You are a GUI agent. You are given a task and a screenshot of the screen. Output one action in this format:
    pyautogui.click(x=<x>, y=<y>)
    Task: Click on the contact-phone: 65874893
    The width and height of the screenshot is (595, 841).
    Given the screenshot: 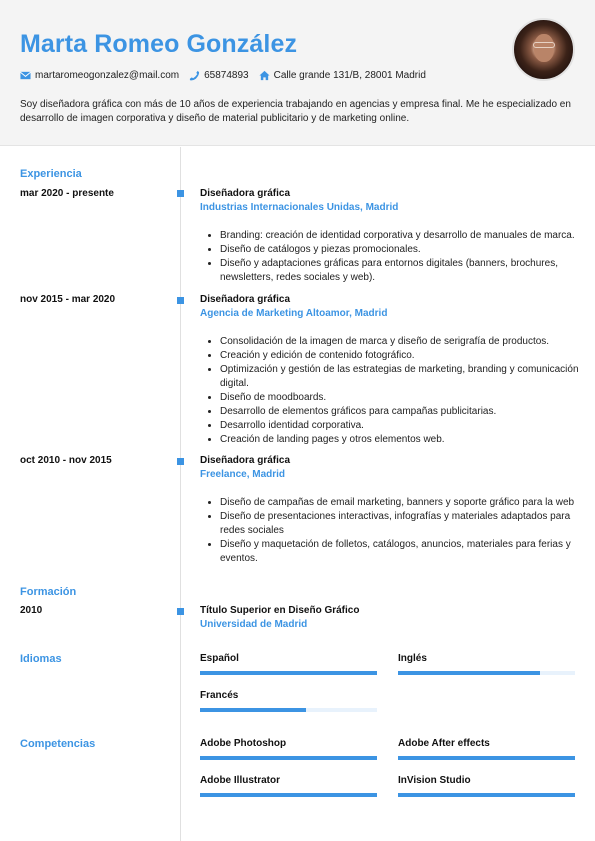 What is the action you would take?
    pyautogui.click(x=219, y=75)
    